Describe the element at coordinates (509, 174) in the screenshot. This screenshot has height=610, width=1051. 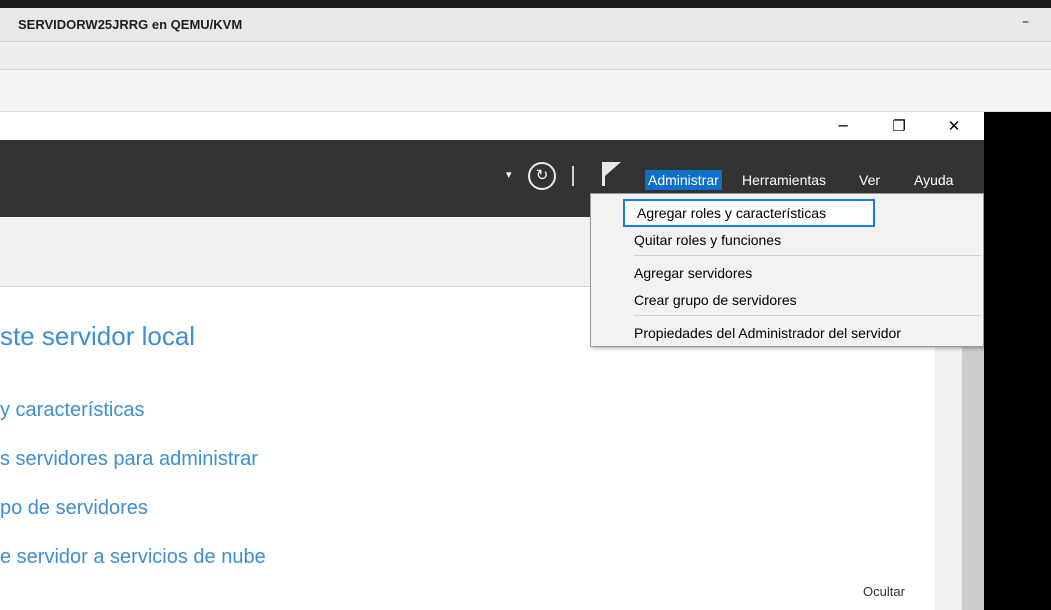
I see `chevron-down-icon: ▾` at that location.